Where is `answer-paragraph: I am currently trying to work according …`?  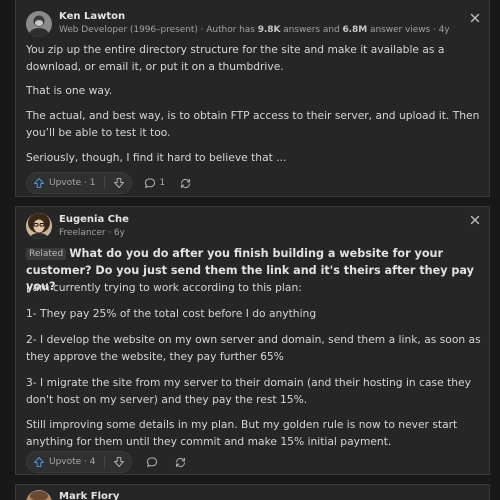
answer-paragraph: I am currently trying to work according … is located at coordinates (164, 287).